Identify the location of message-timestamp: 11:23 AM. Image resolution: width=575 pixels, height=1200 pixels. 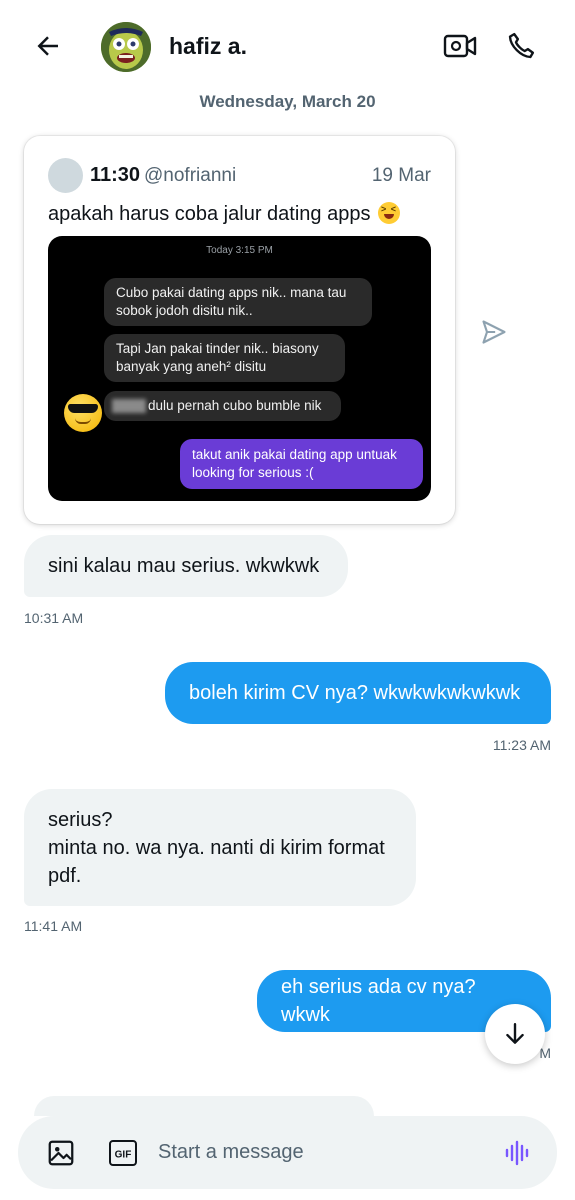
(521, 745).